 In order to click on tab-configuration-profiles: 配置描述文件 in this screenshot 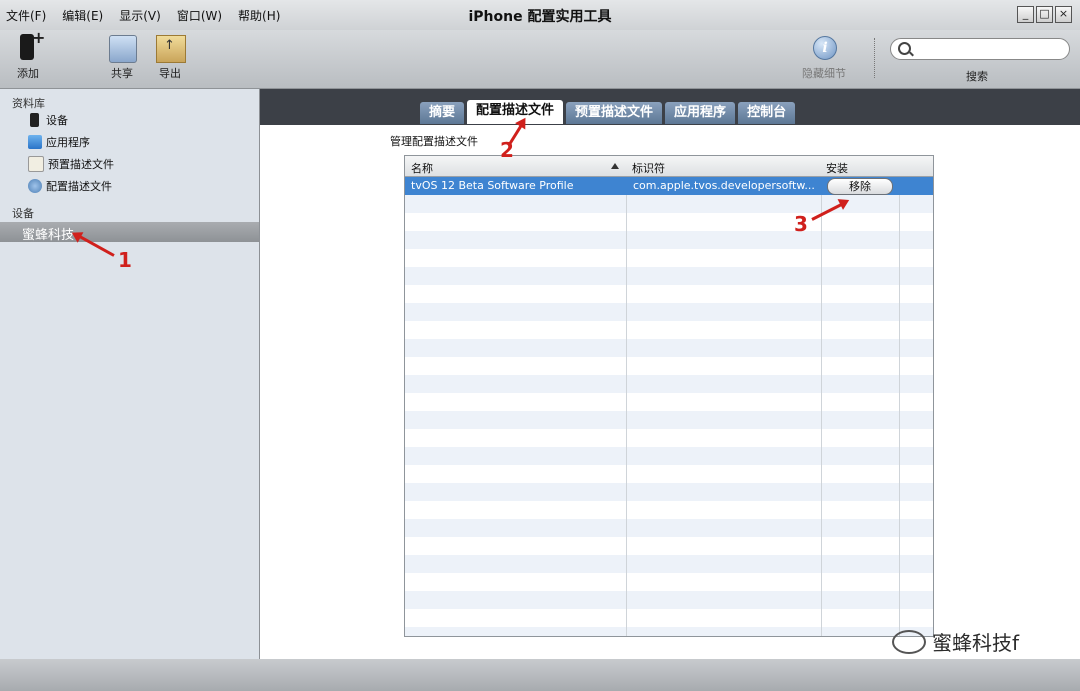, I will do `click(515, 112)`.